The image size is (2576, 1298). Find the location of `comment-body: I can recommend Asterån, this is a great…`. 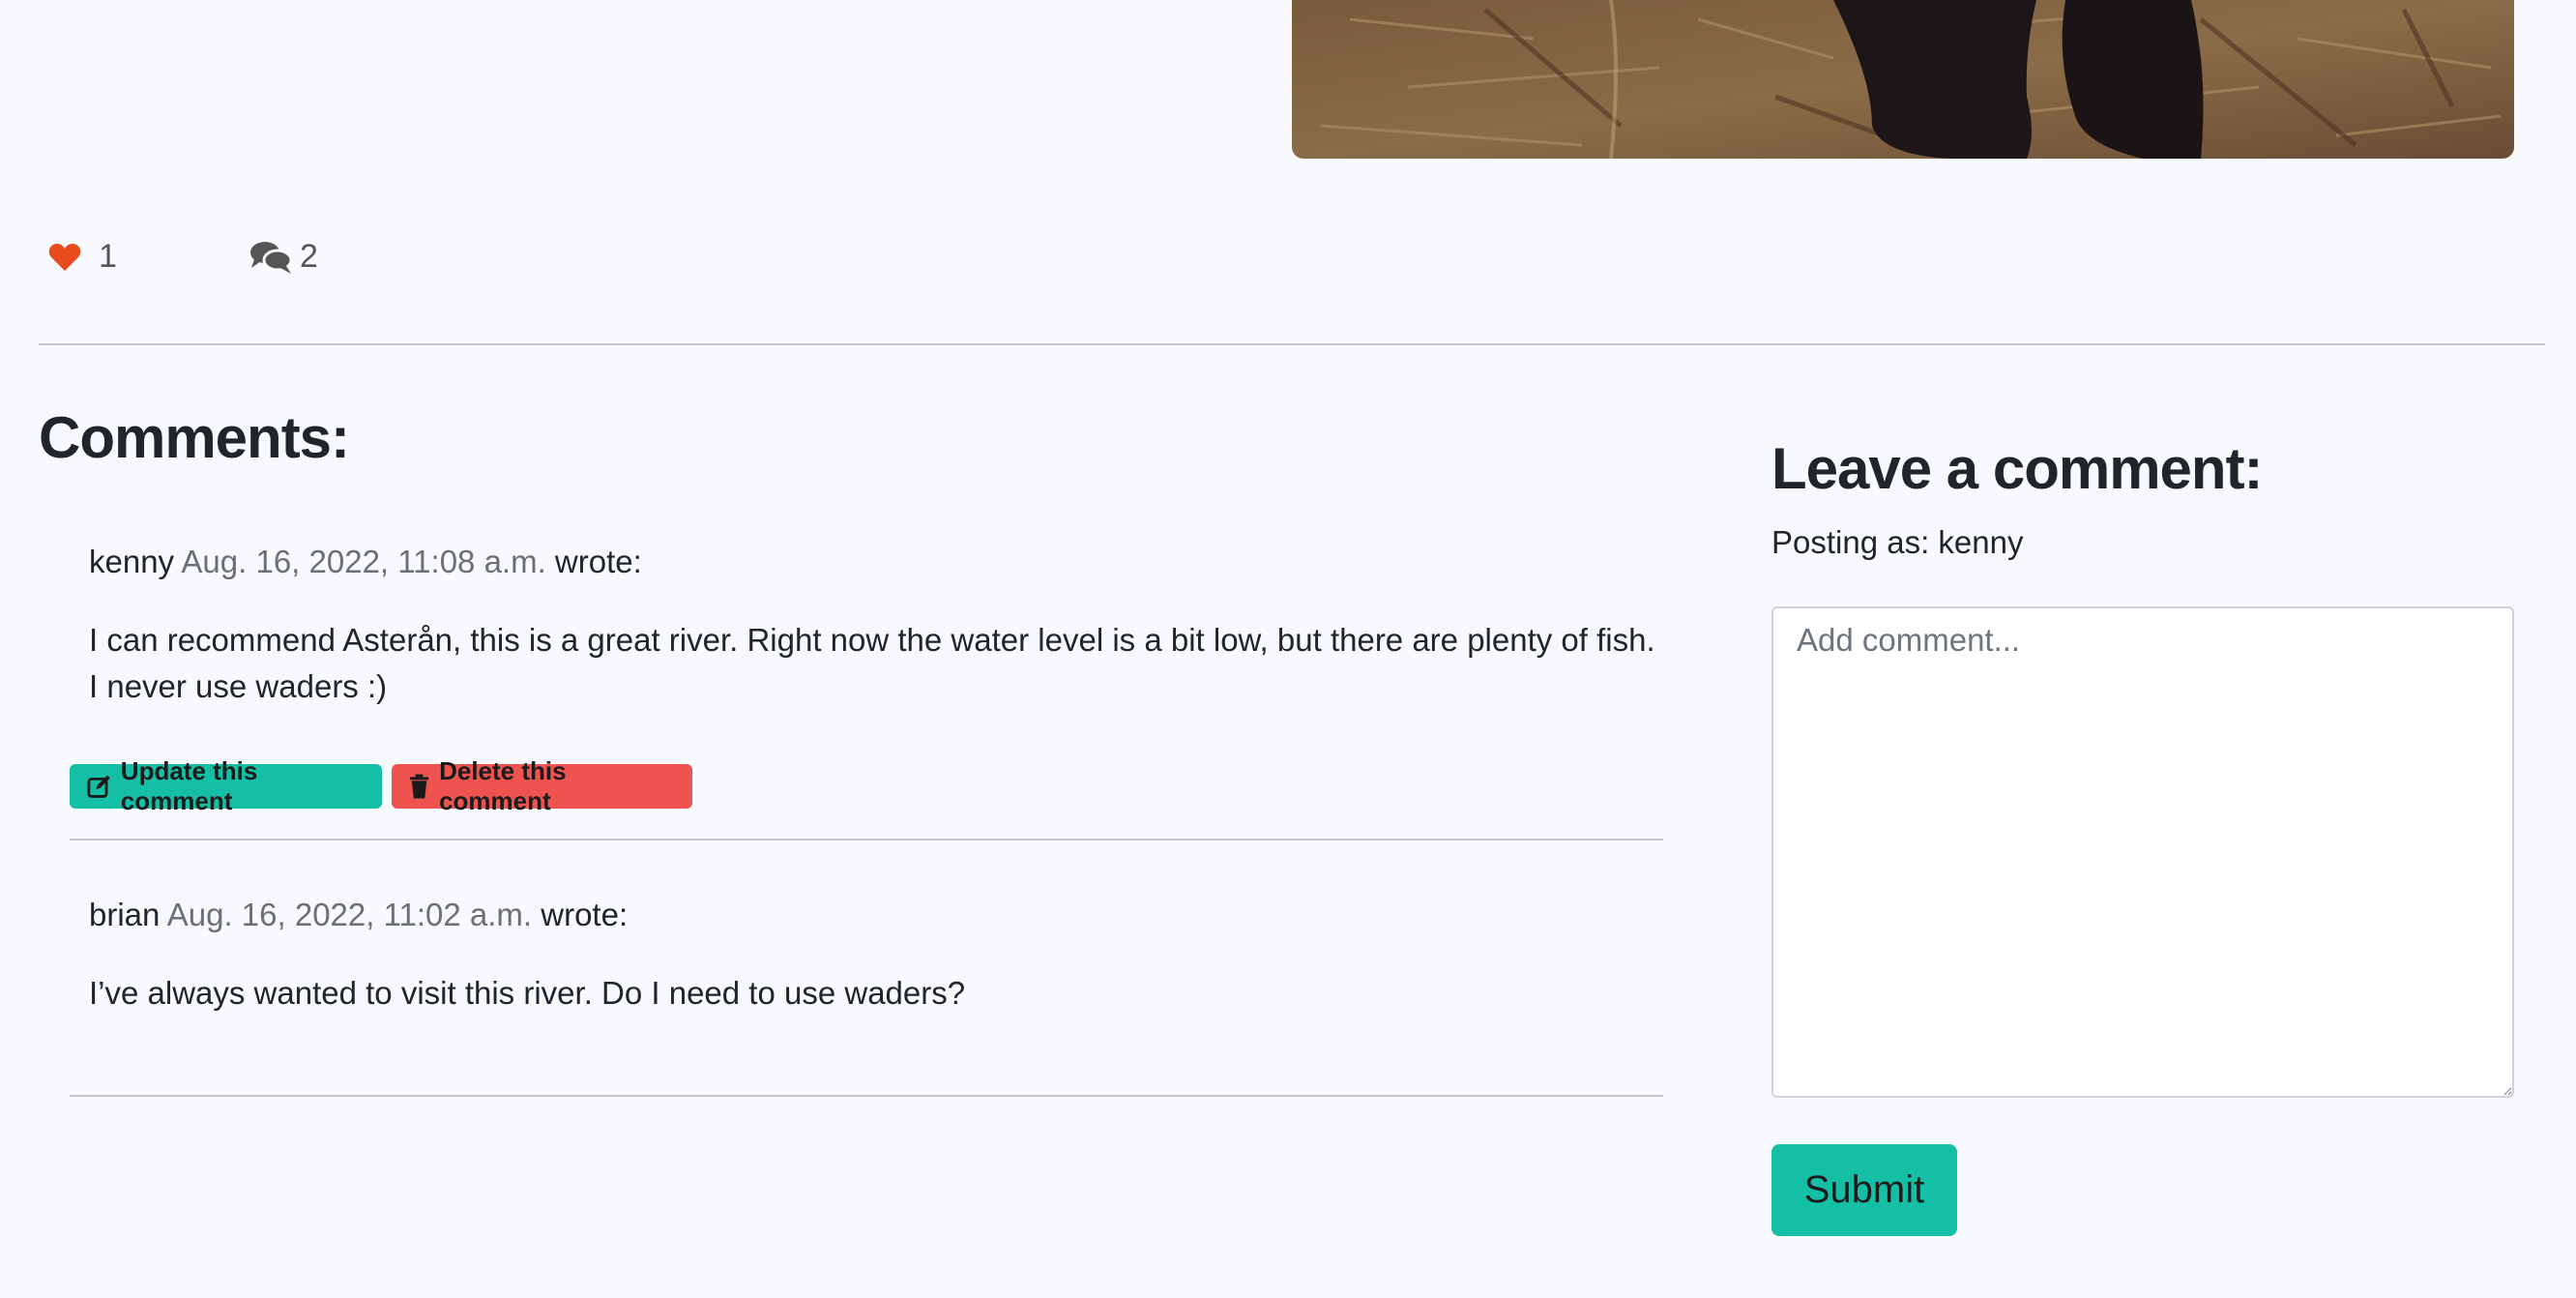

comment-body: I can recommend Asterån, this is a great… is located at coordinates (882, 663).